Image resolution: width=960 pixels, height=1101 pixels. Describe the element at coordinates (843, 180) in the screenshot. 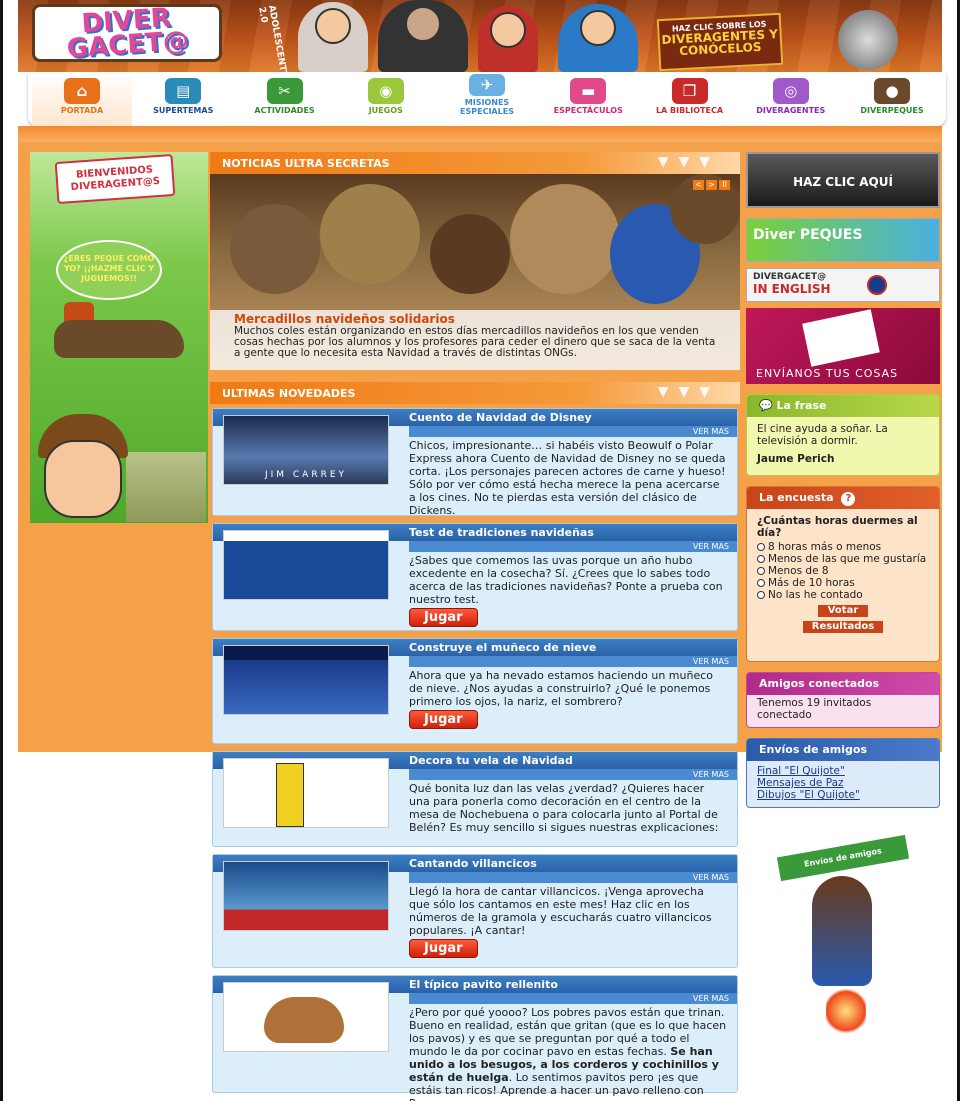

I see `haz-clic-aqui-button: HAZ CLIC AQUÍ` at that location.